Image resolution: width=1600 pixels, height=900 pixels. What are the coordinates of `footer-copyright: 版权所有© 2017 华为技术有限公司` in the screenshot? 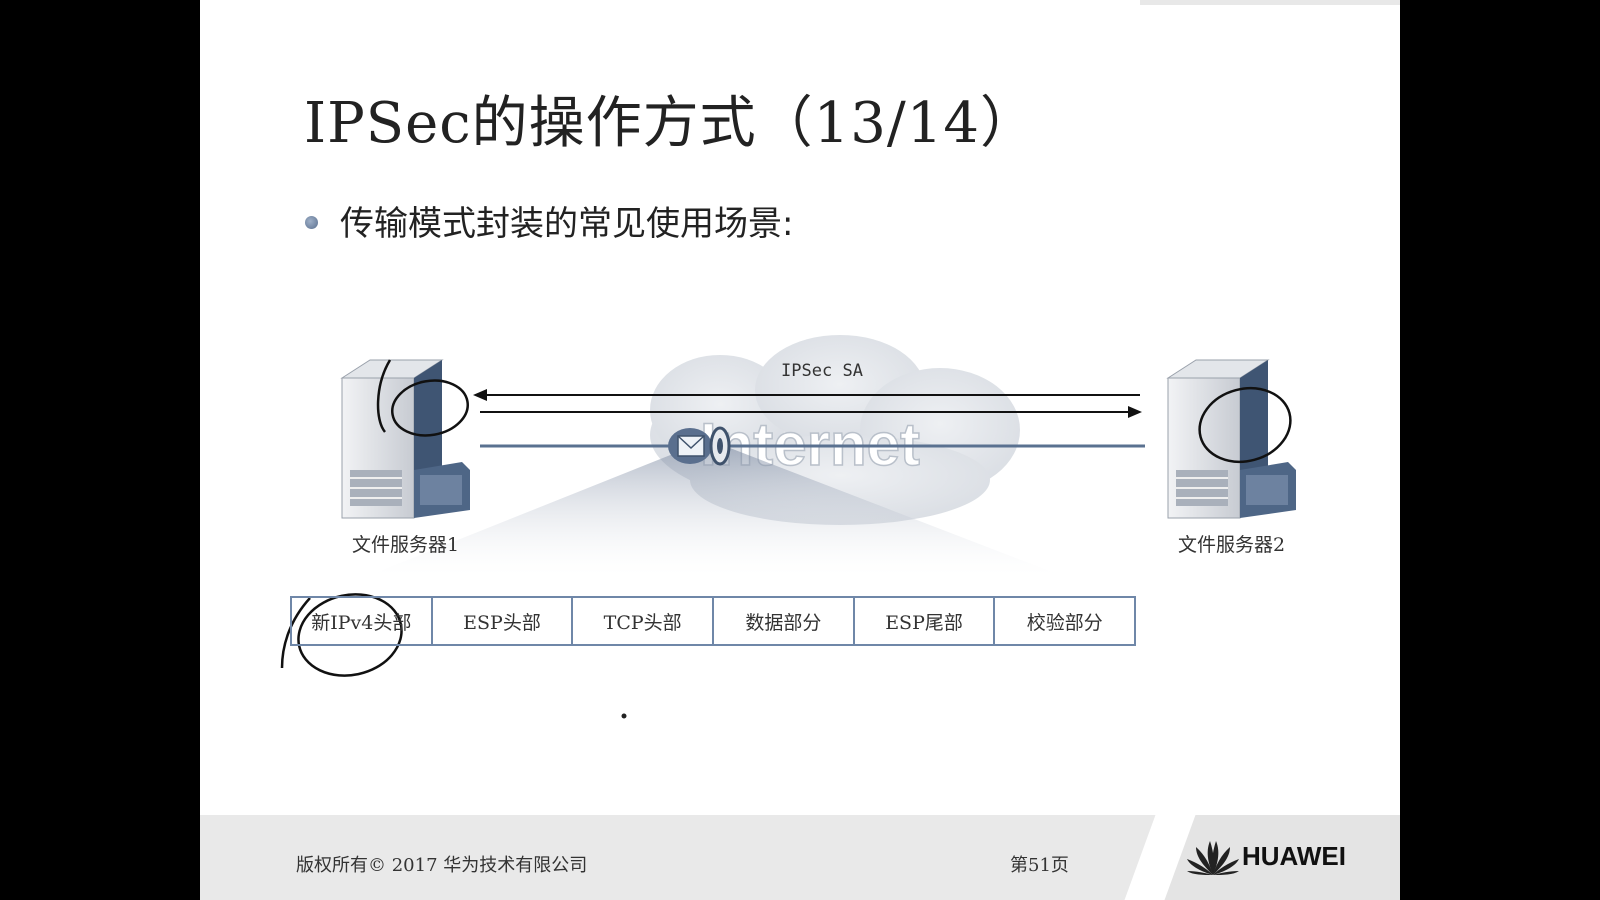 It's located at (442, 865).